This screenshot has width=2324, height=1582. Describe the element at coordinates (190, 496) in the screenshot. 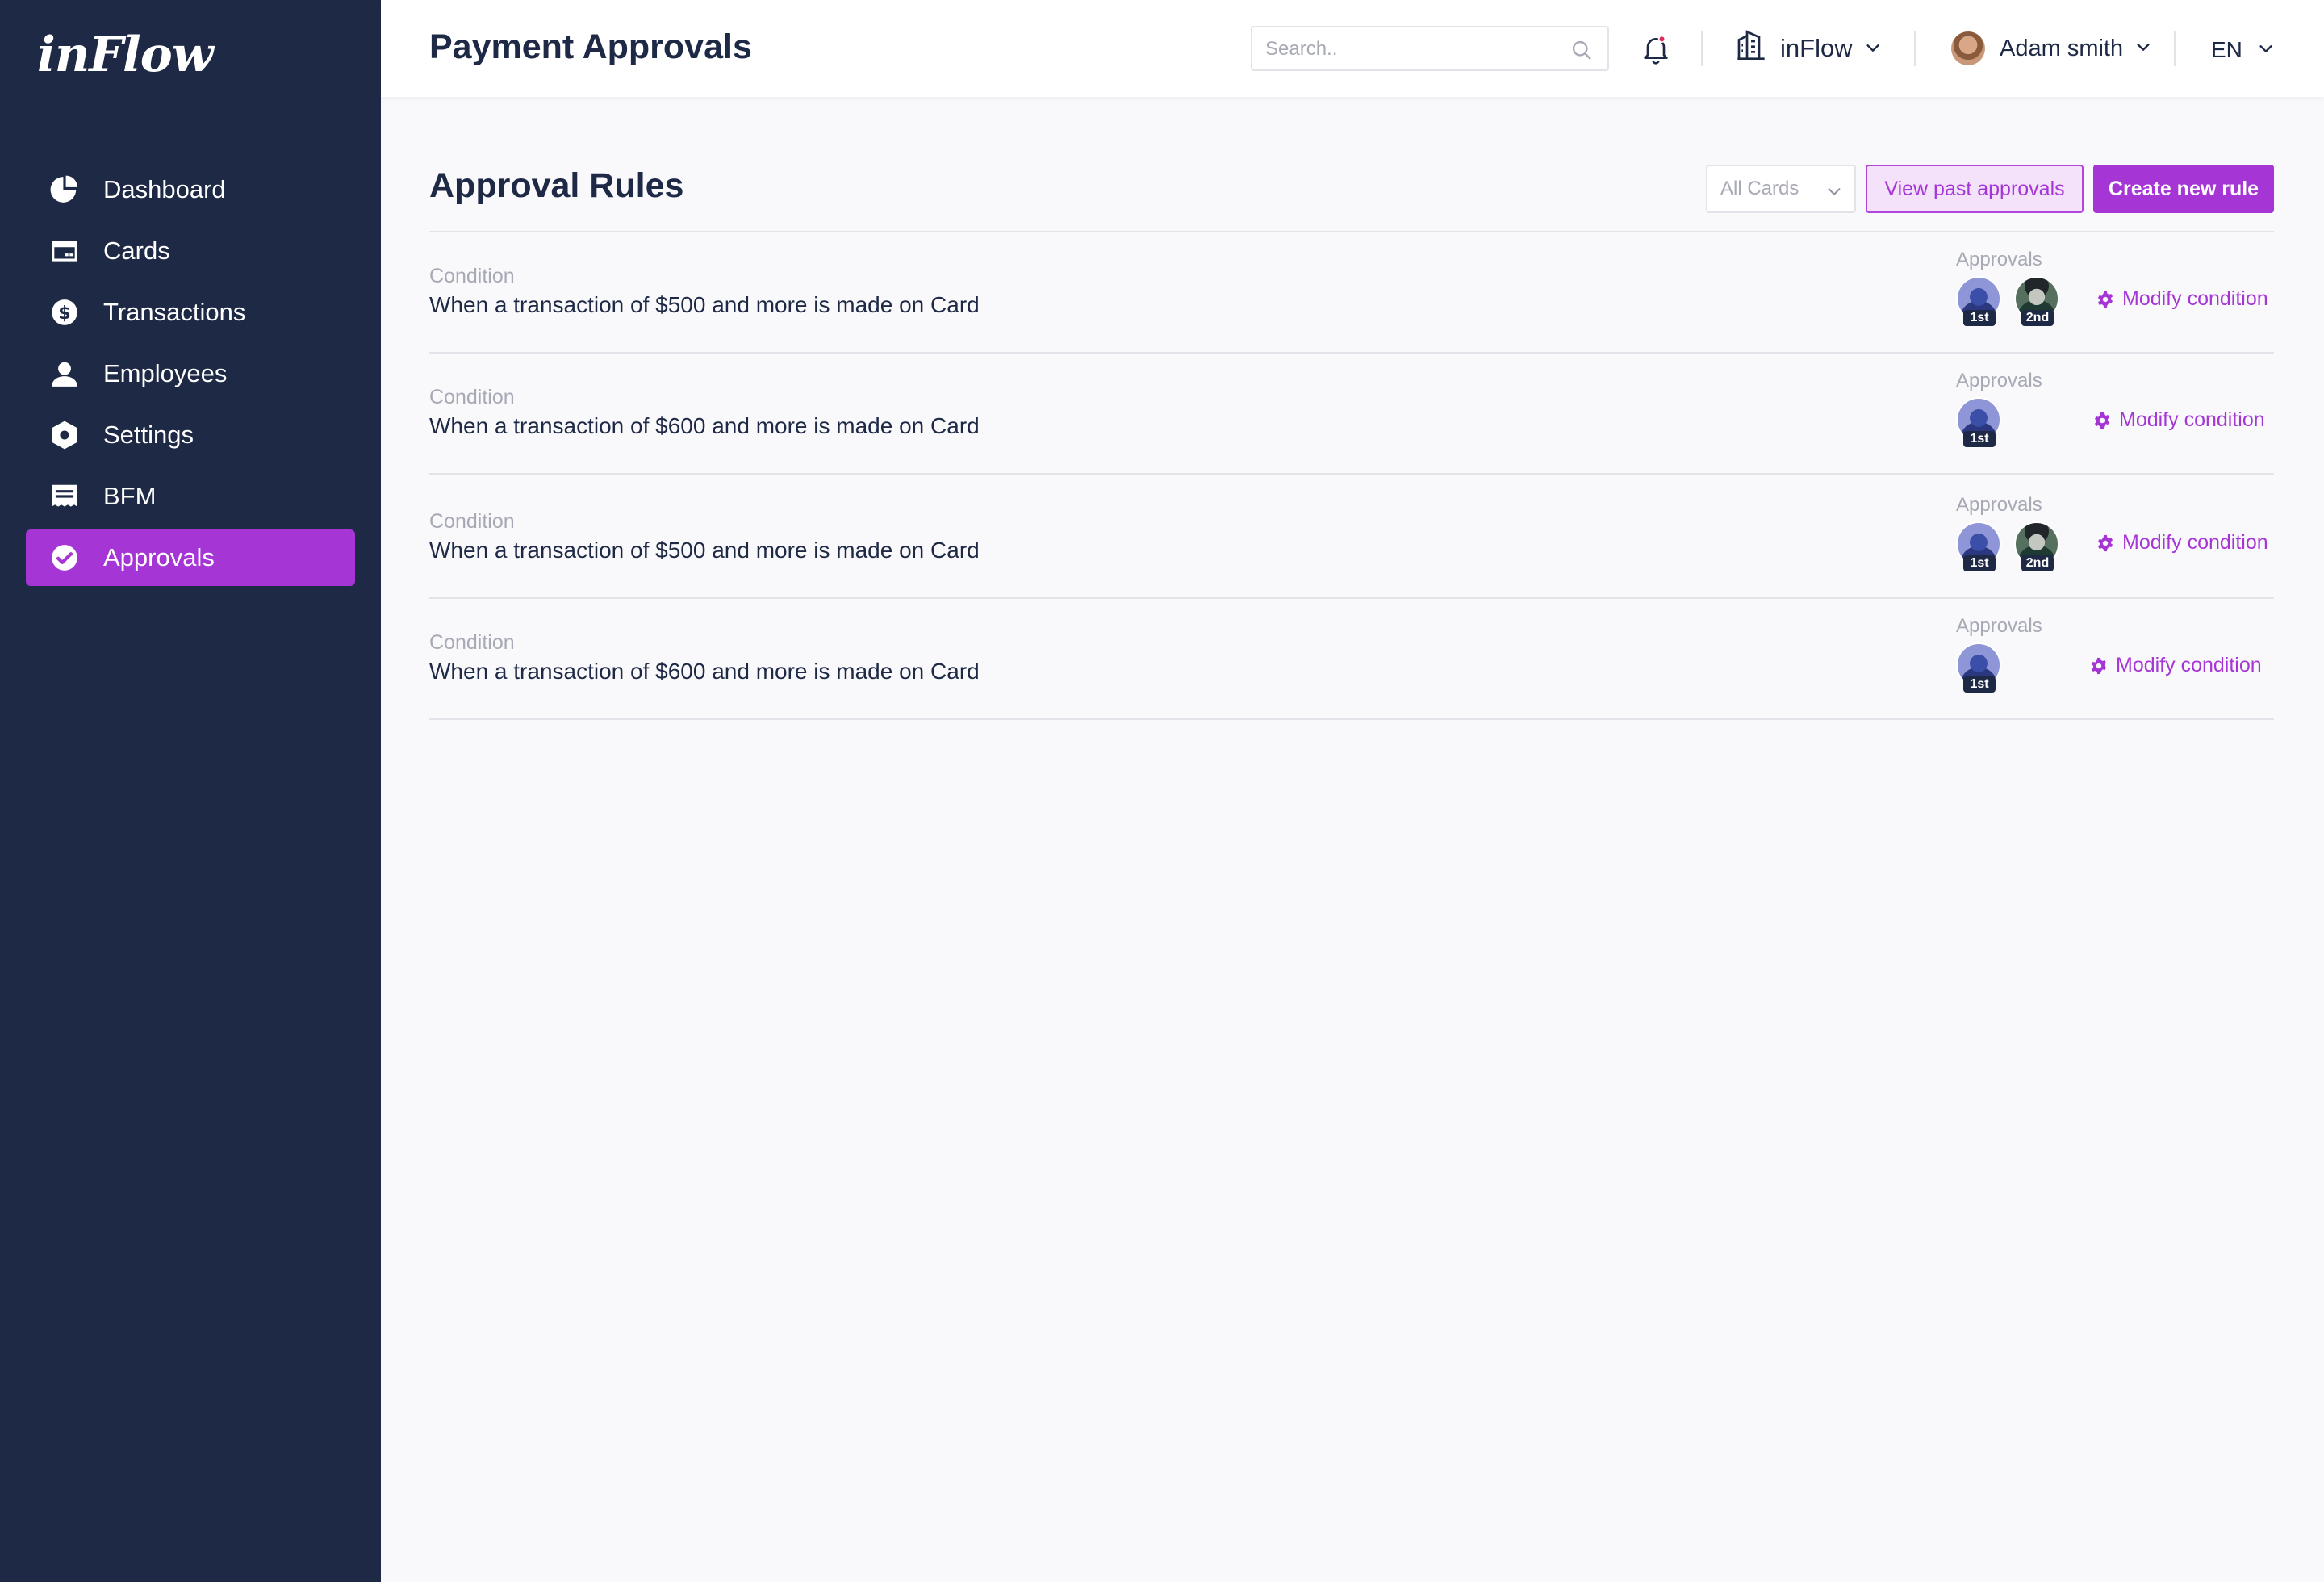

I see `sidebar-item-bfm: BFM` at that location.